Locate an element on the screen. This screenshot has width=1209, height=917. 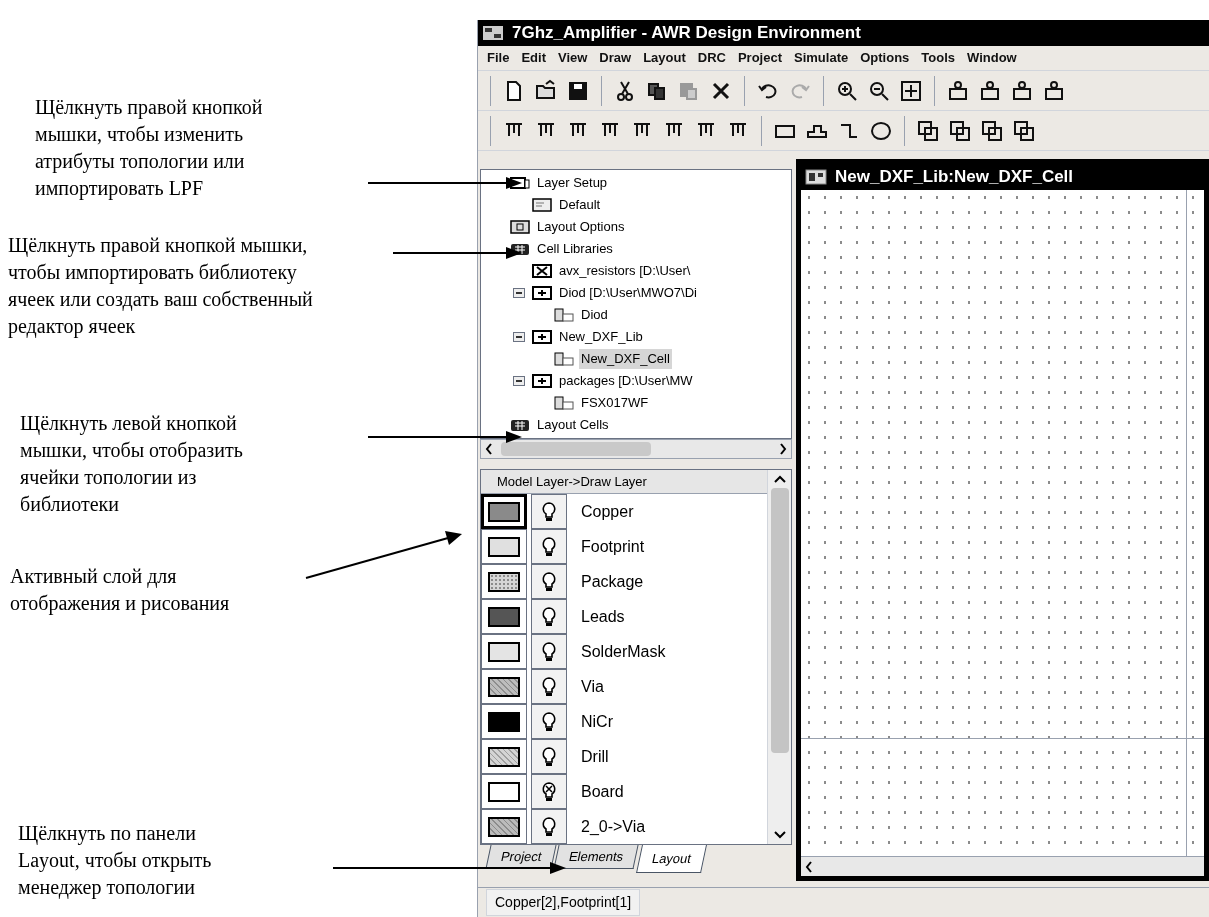
crossed-bulb-icon is located at coordinates (549, 791).